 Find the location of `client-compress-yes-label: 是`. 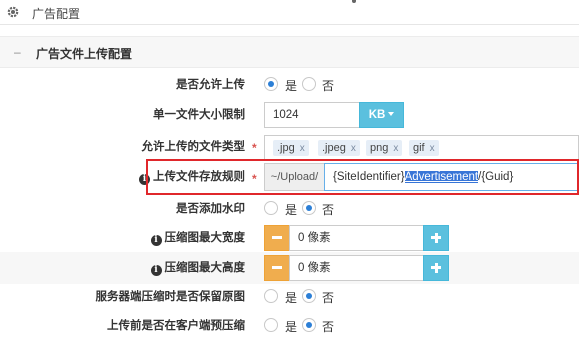

client-compress-yes-label: 是 is located at coordinates (291, 327).